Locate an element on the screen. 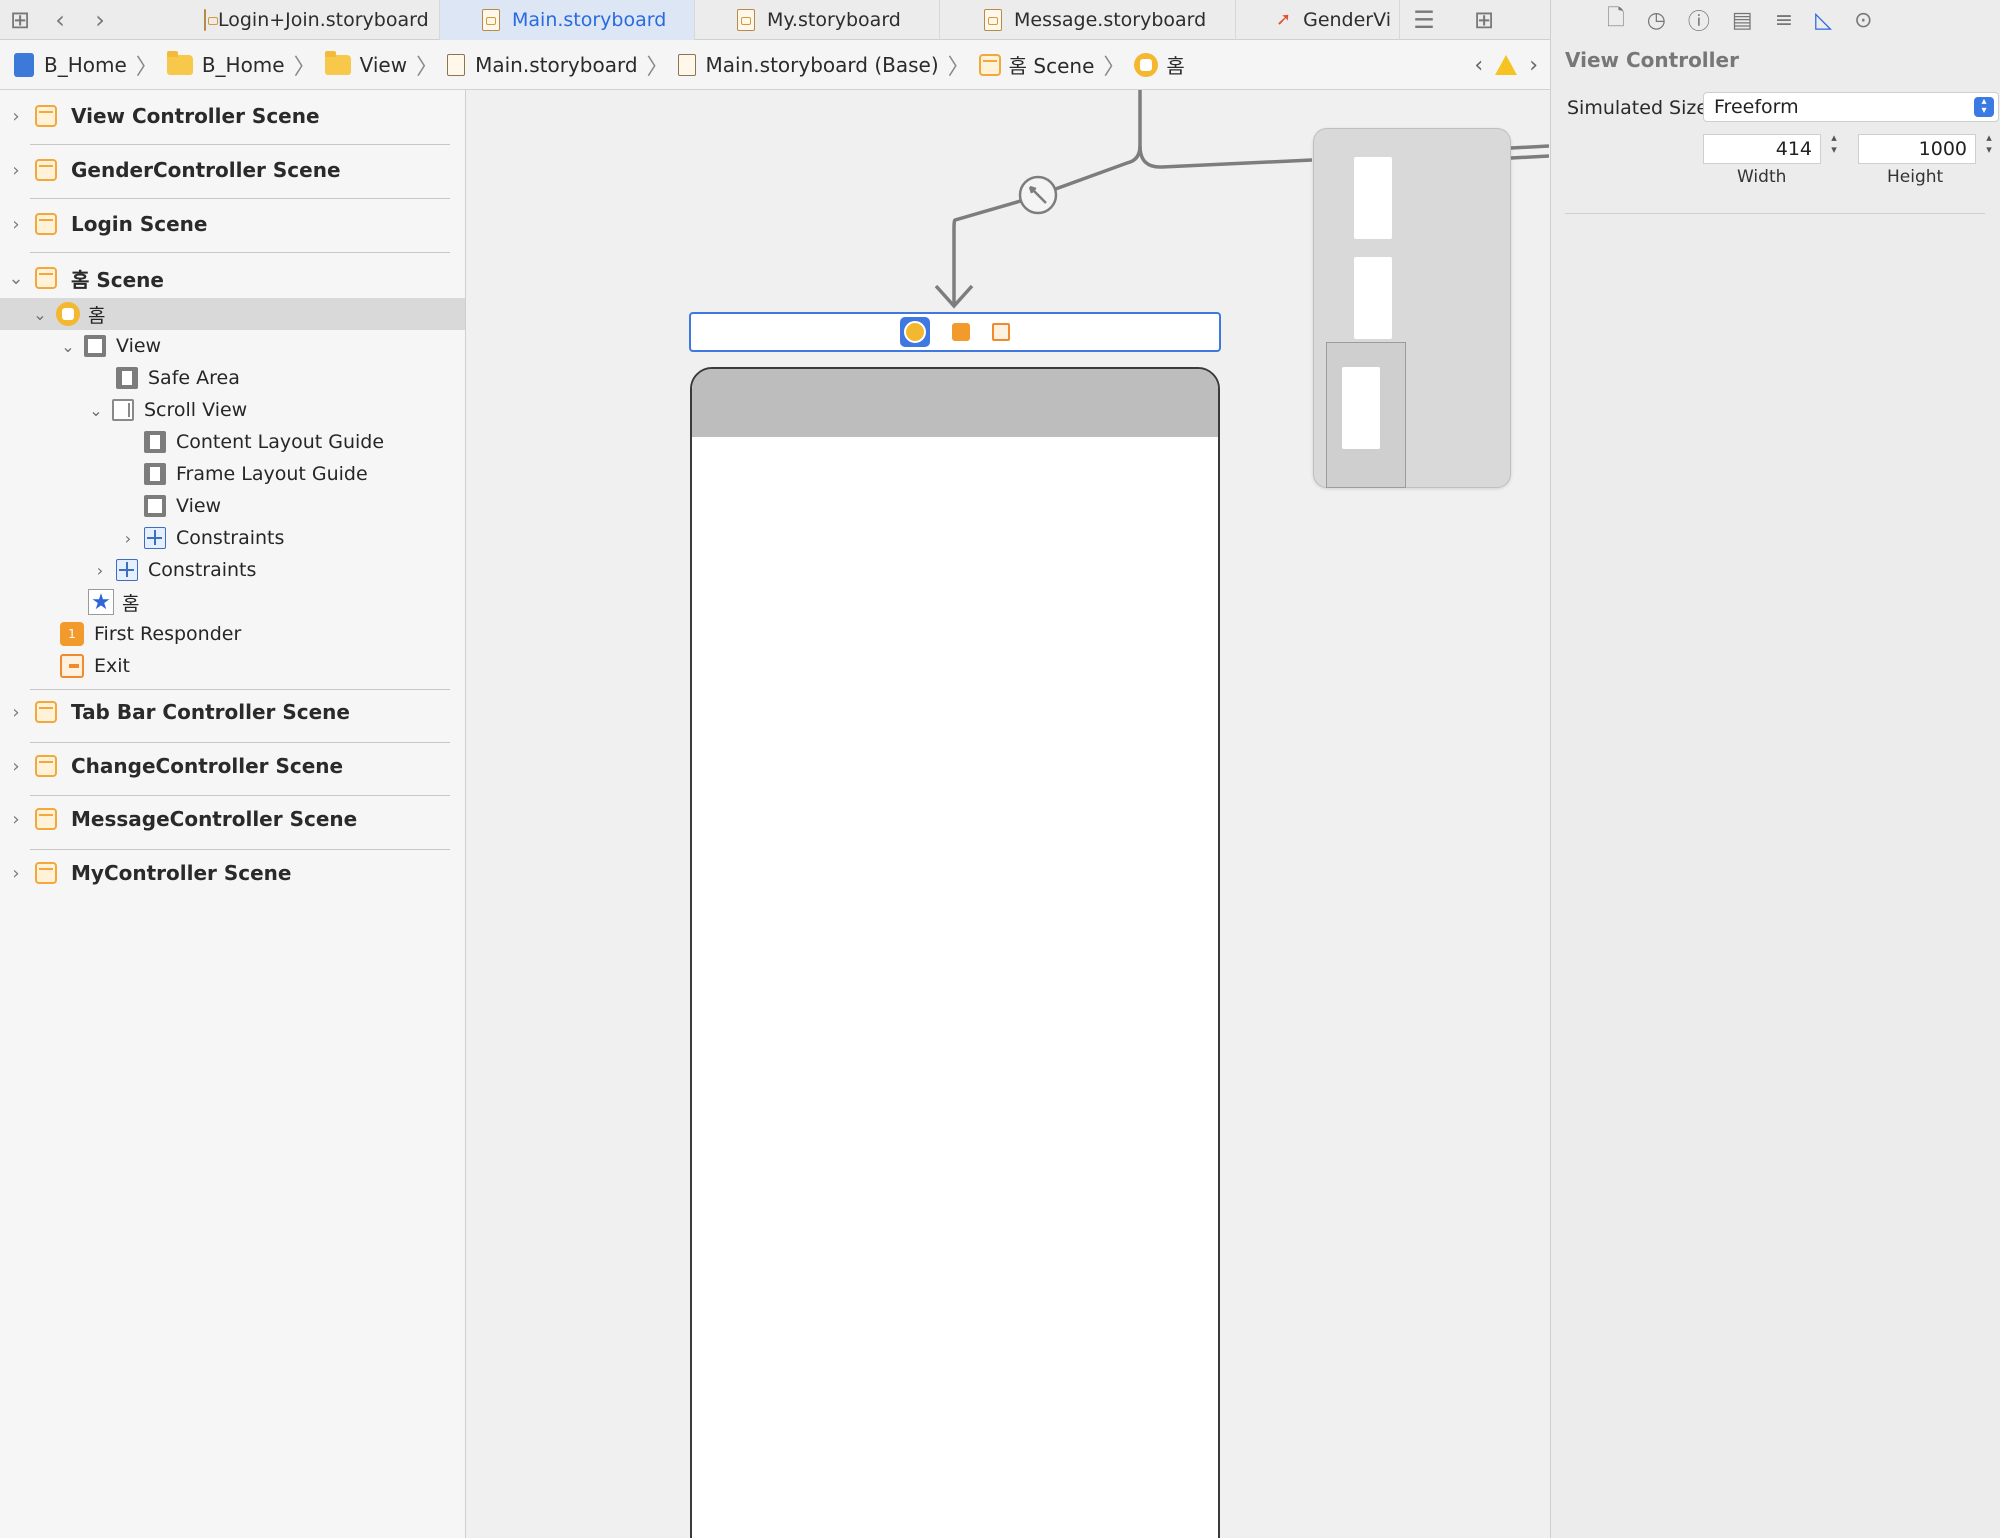 The width and height of the screenshot is (2000, 1538). tab-gender-view: ➚ GenderVi is located at coordinates (1318, 20).